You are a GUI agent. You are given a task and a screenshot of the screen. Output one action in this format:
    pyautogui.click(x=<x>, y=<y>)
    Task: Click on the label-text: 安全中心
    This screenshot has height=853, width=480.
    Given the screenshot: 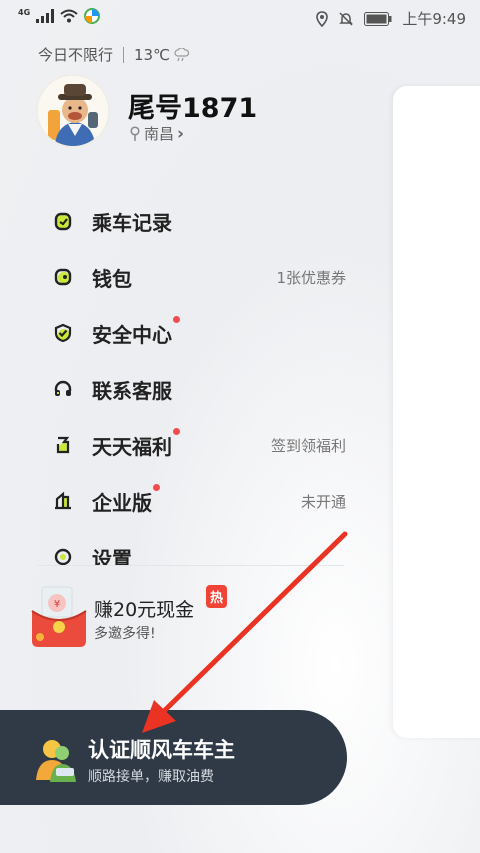 What is the action you would take?
    pyautogui.click(x=132, y=334)
    